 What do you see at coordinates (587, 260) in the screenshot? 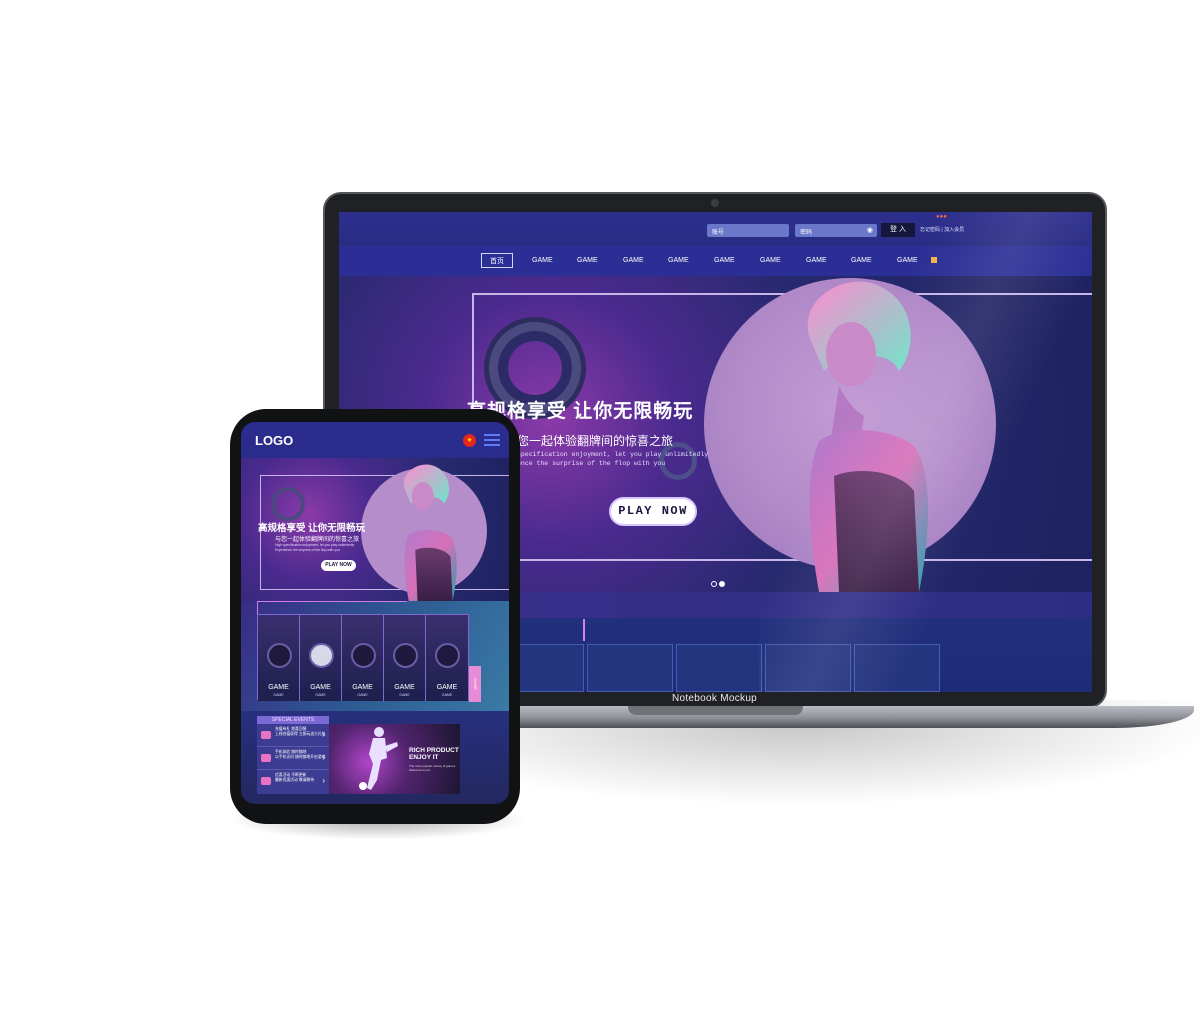
I see `nav-game-2: GAME` at bounding box center [587, 260].